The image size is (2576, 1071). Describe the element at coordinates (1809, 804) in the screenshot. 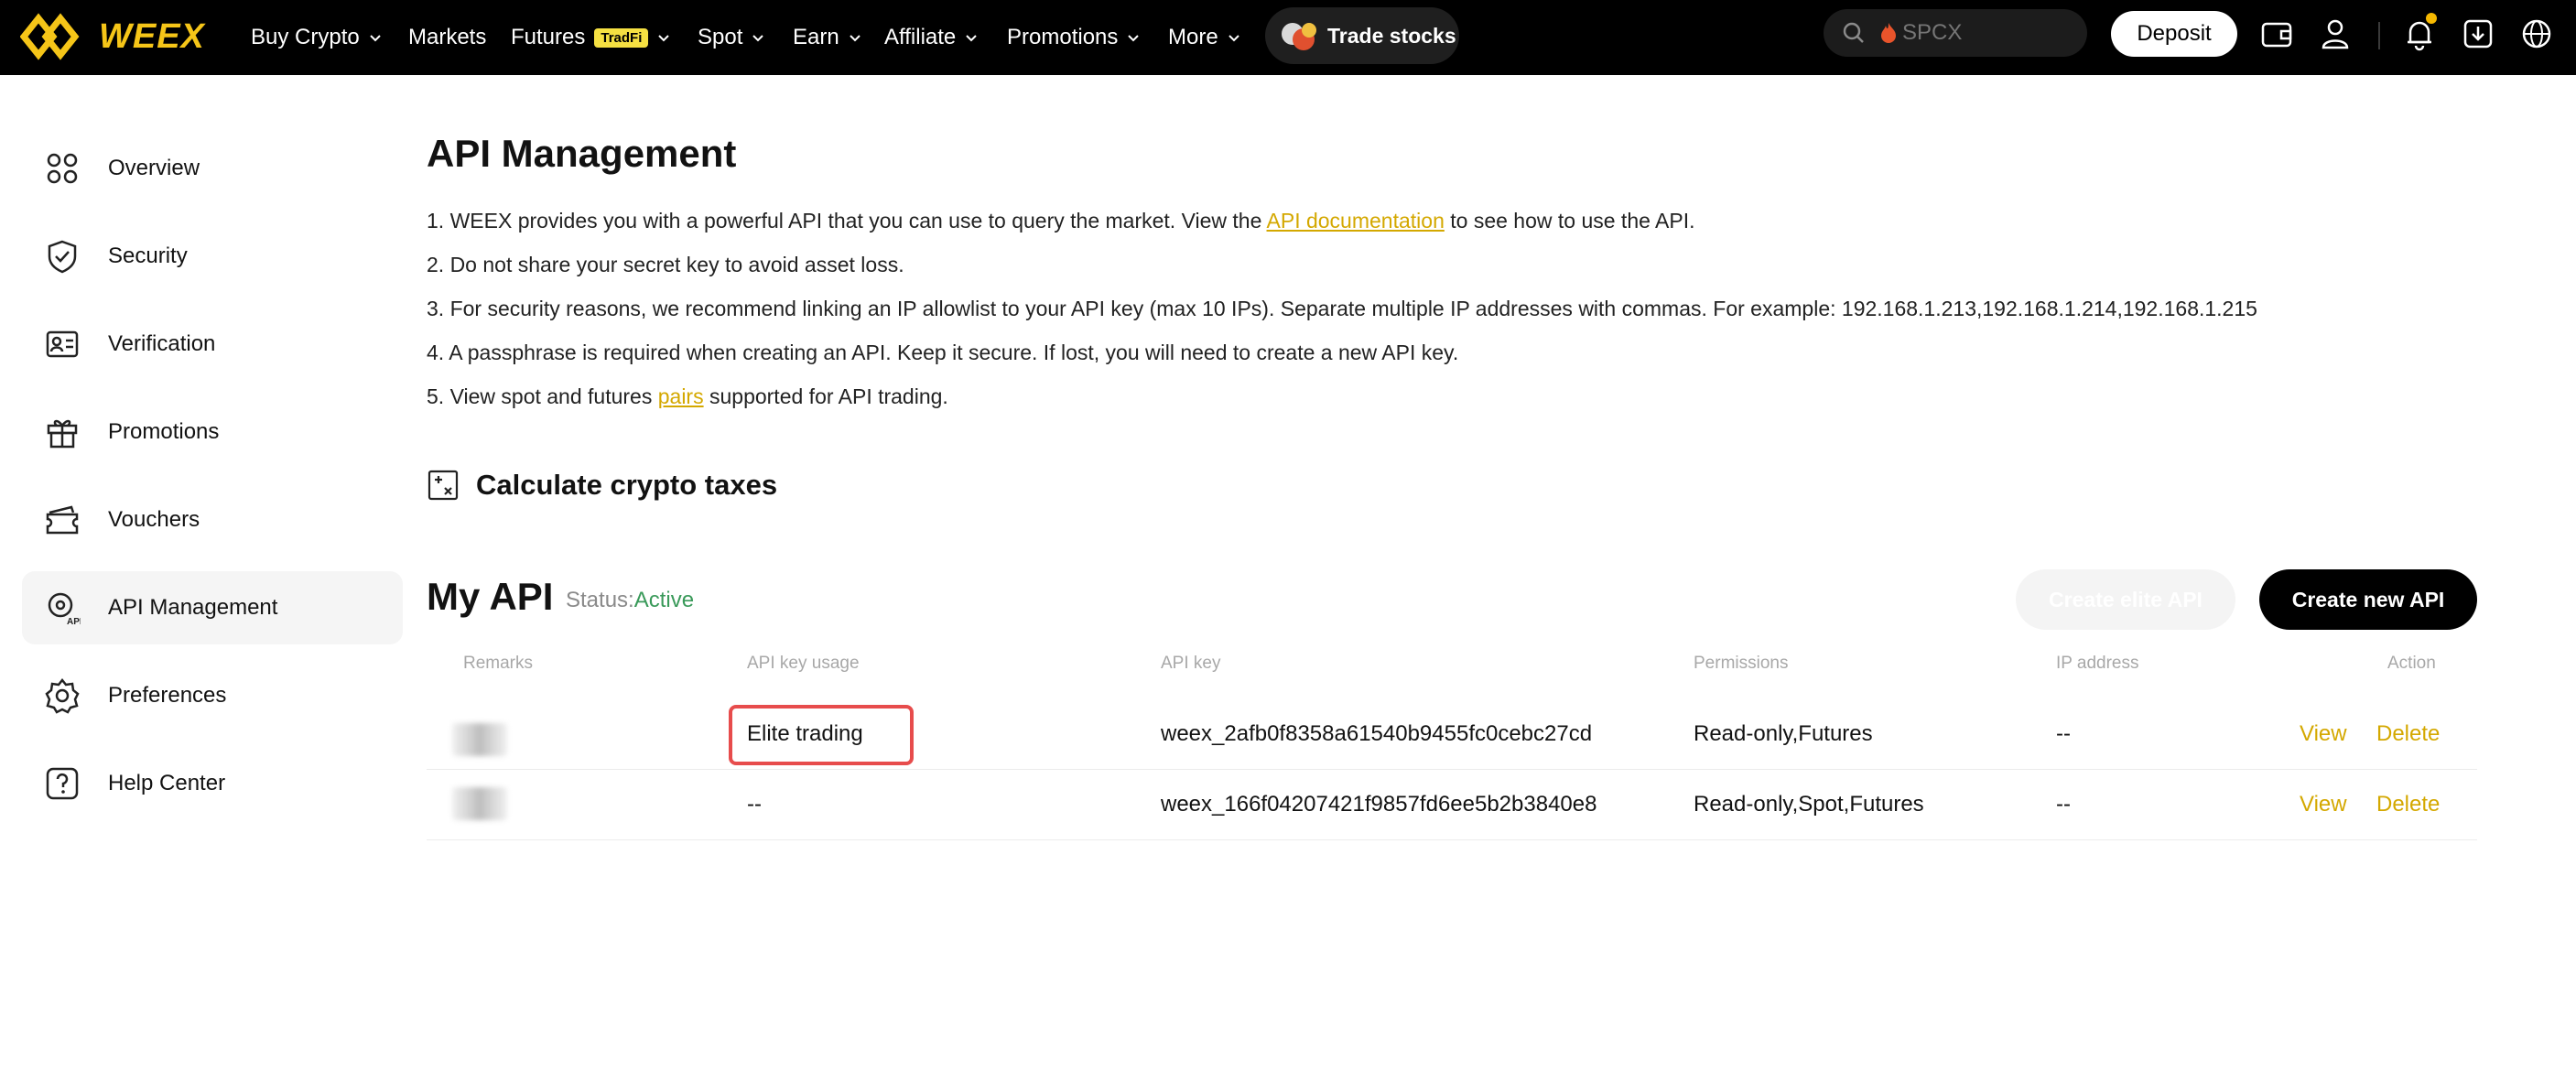

I see `permissions-cell: Read-only,Spot,Futures` at that location.